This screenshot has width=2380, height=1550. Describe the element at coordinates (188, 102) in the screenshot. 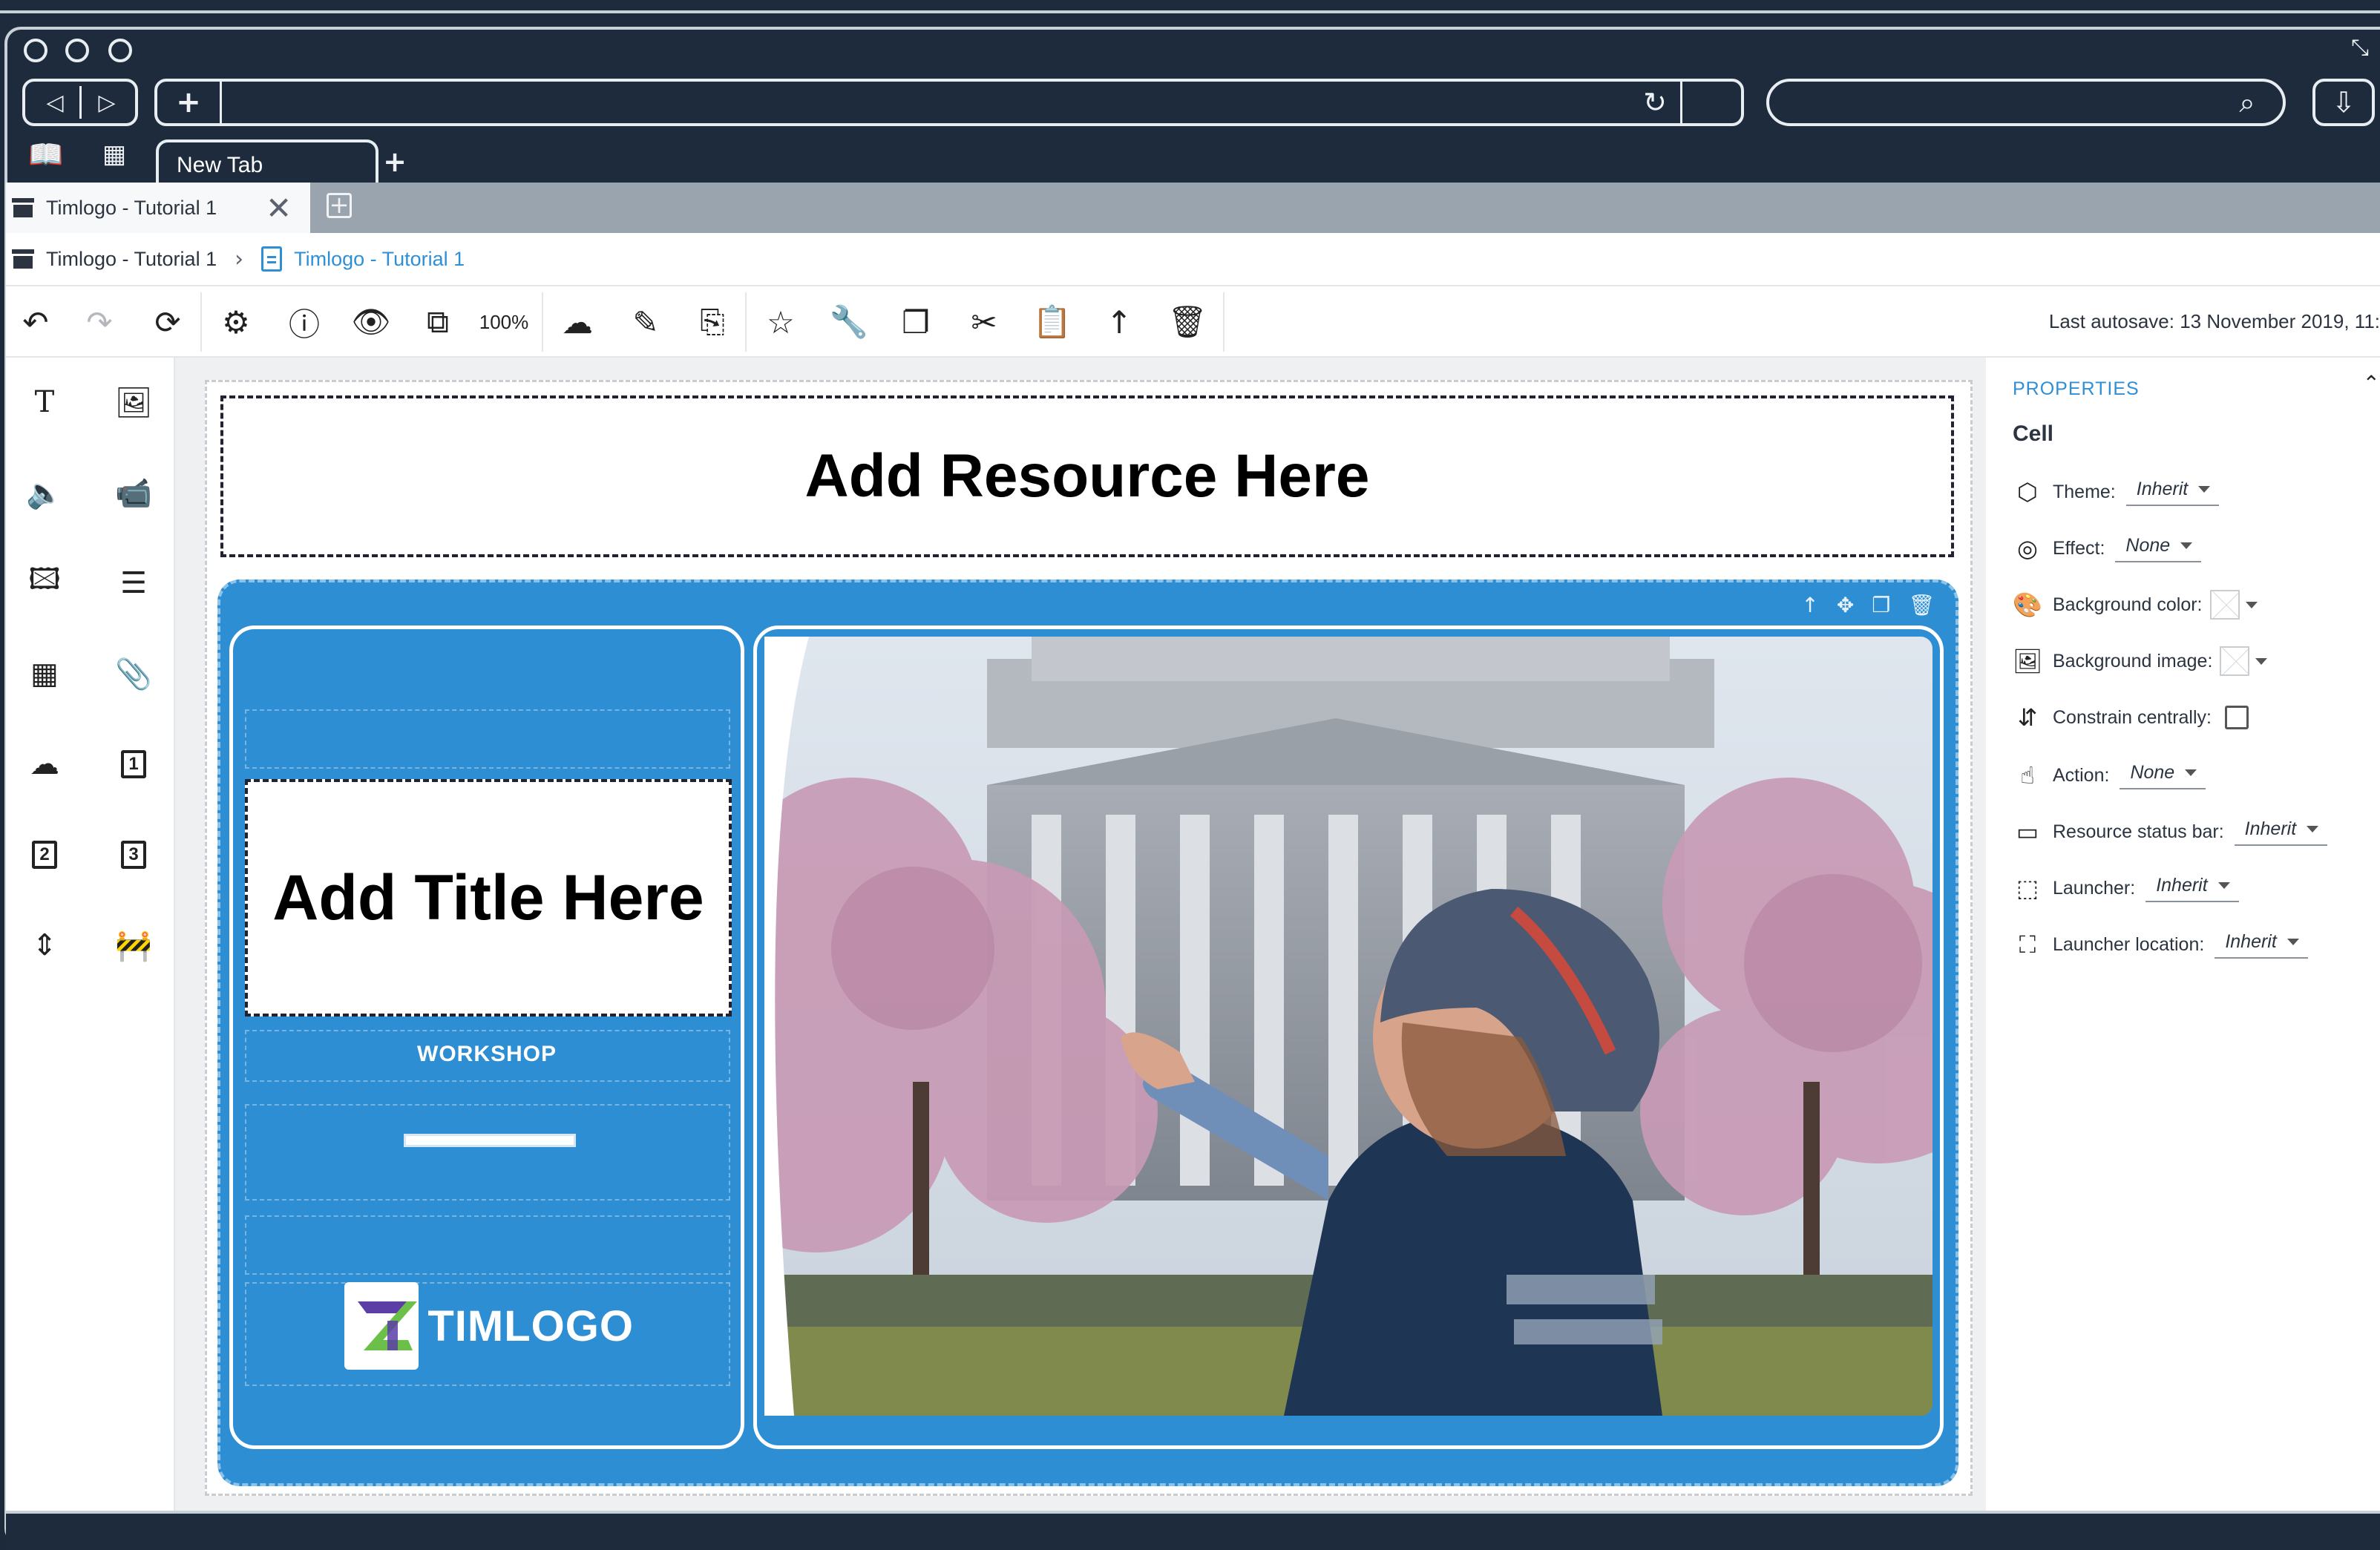

I see `new-tab-plus-icon: +` at that location.